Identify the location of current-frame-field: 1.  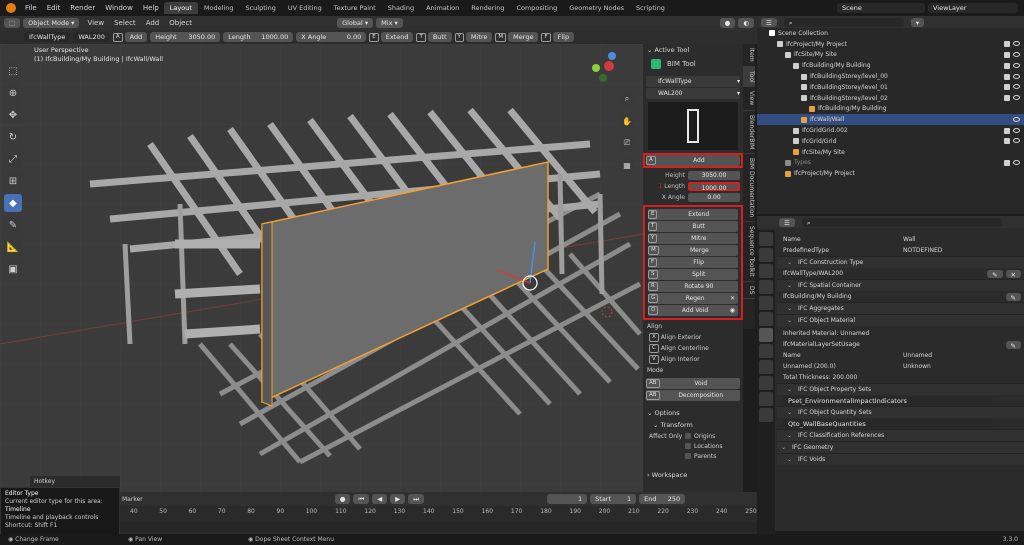
(567, 499).